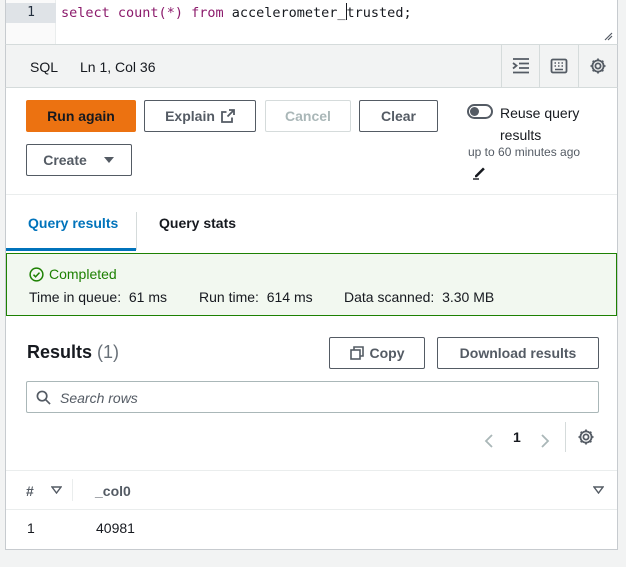 The width and height of the screenshot is (626, 567). I want to click on table-header: # _col0, so click(311, 490).